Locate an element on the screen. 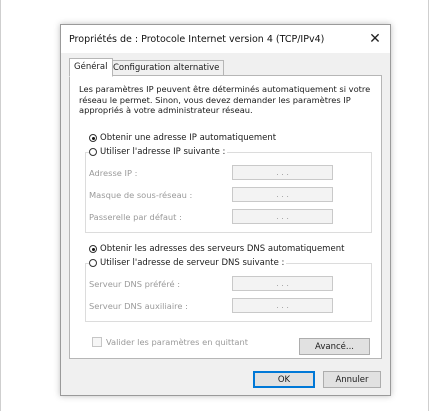 This screenshot has height=411, width=433. ip-address-input: . . . is located at coordinates (282, 172).